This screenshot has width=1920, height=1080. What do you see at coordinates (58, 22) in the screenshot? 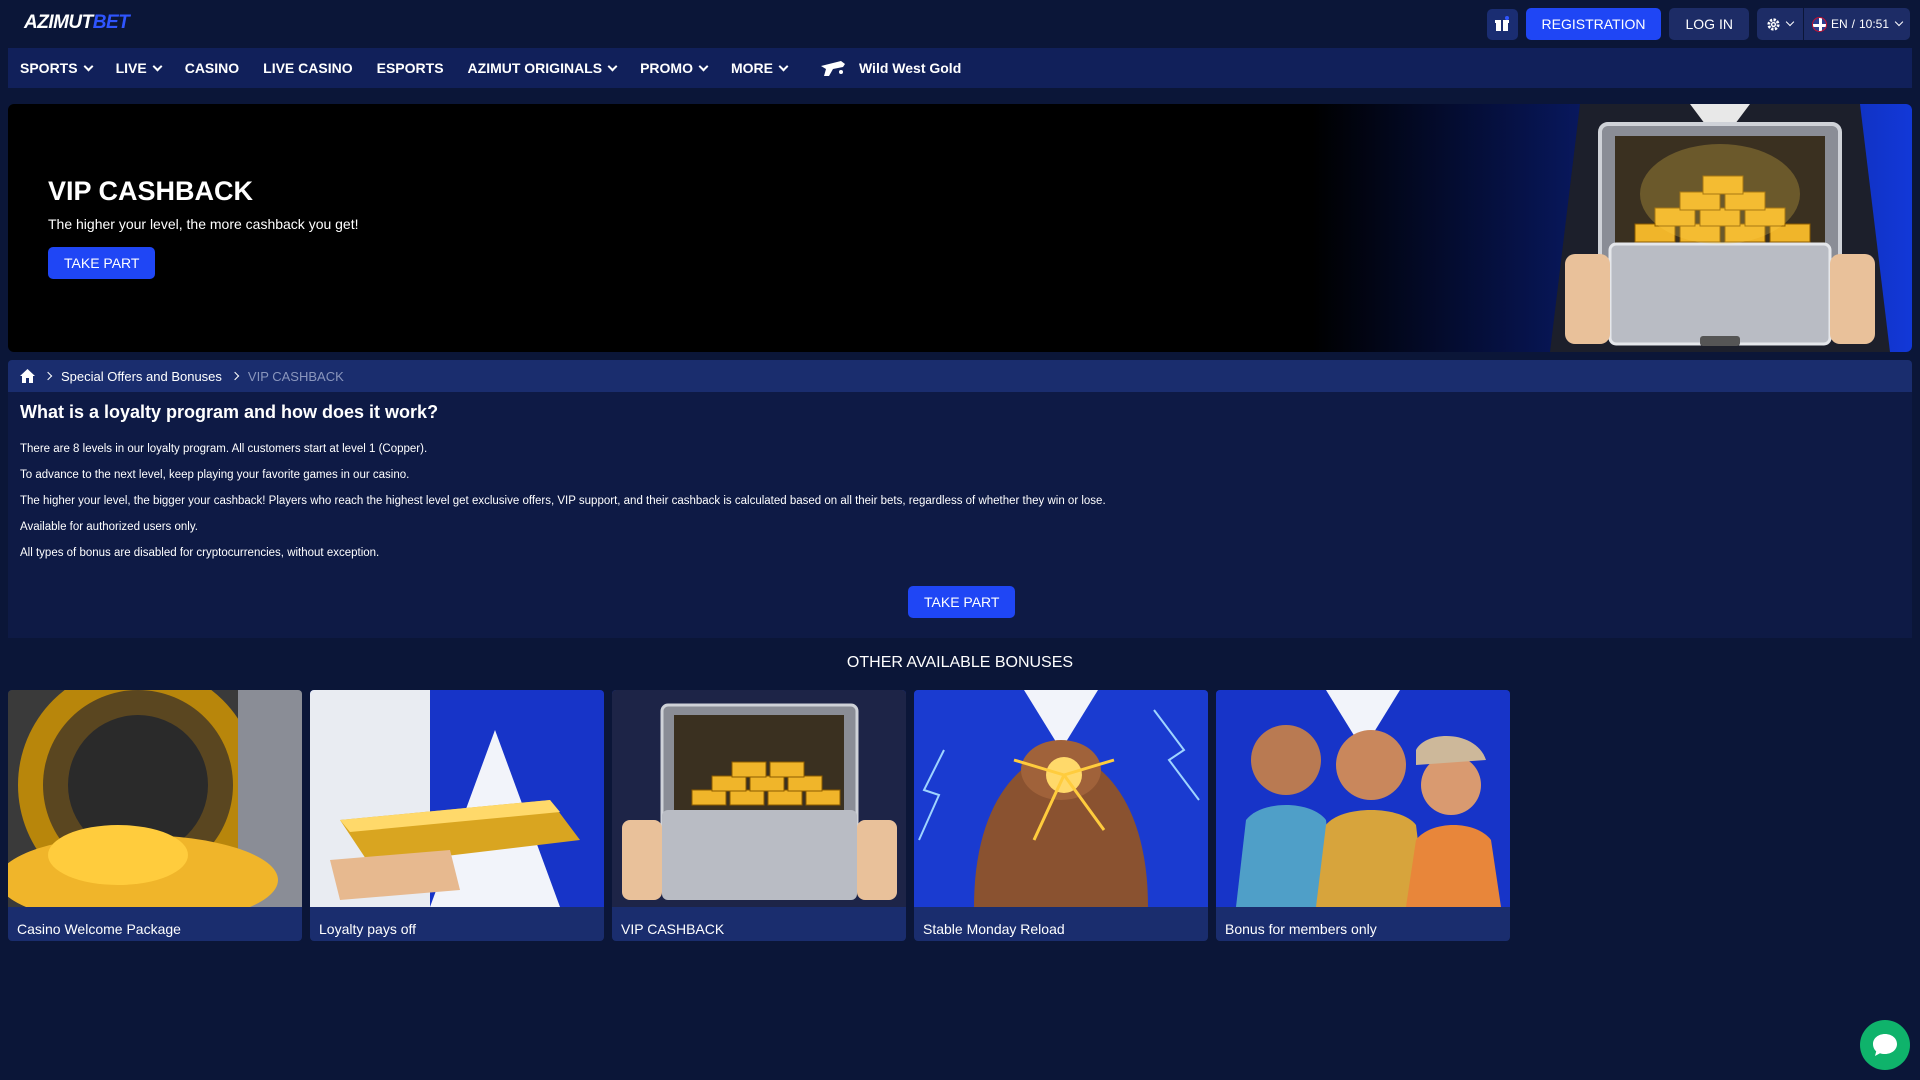
I see `logo-main: AZIMUT` at bounding box center [58, 22].